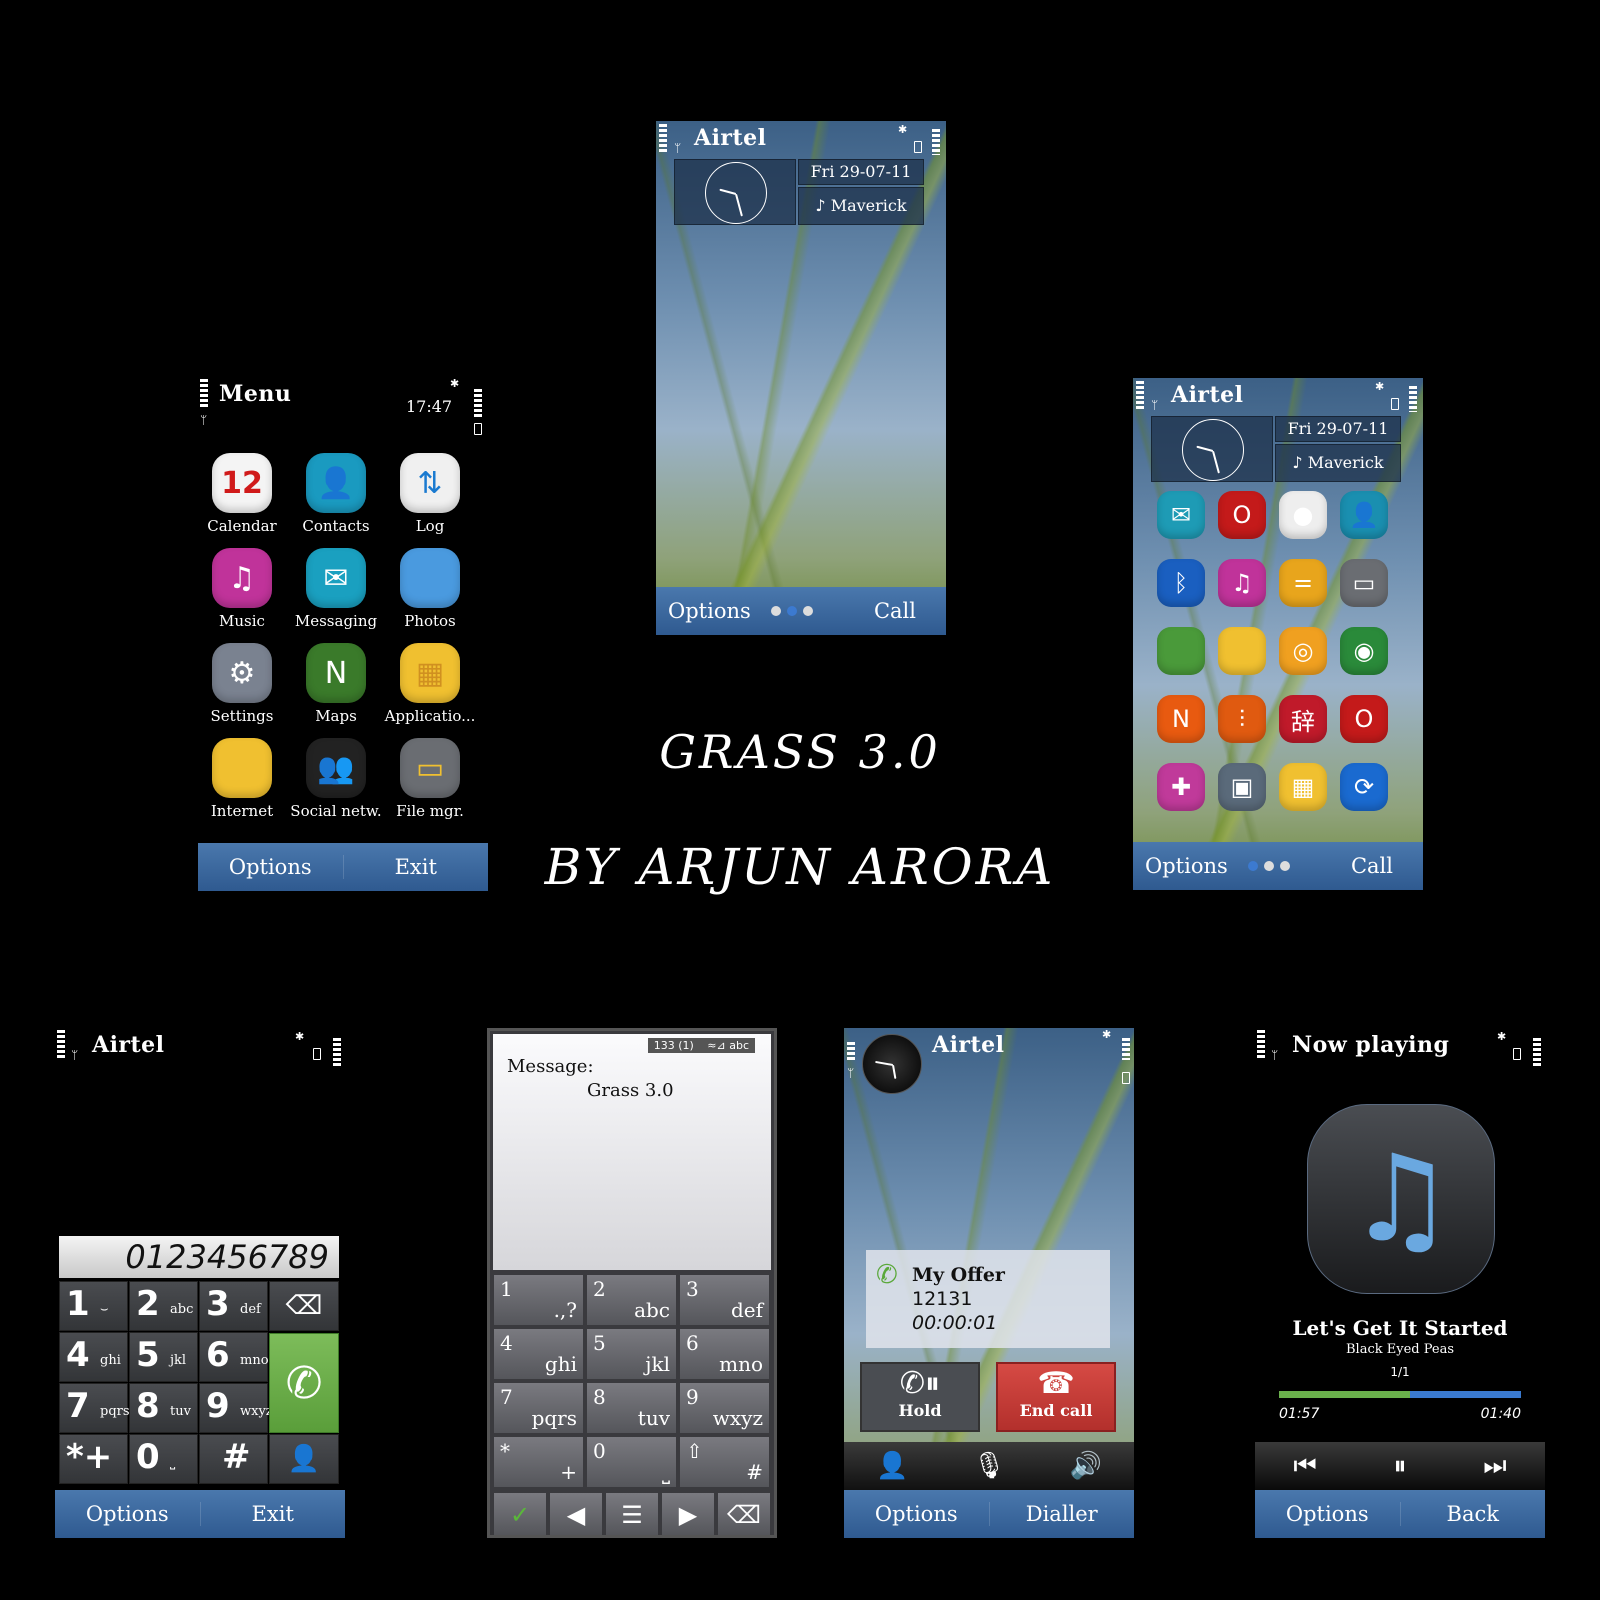  What do you see at coordinates (631, 1354) in the screenshot?
I see `text-key: 5 jkl` at bounding box center [631, 1354].